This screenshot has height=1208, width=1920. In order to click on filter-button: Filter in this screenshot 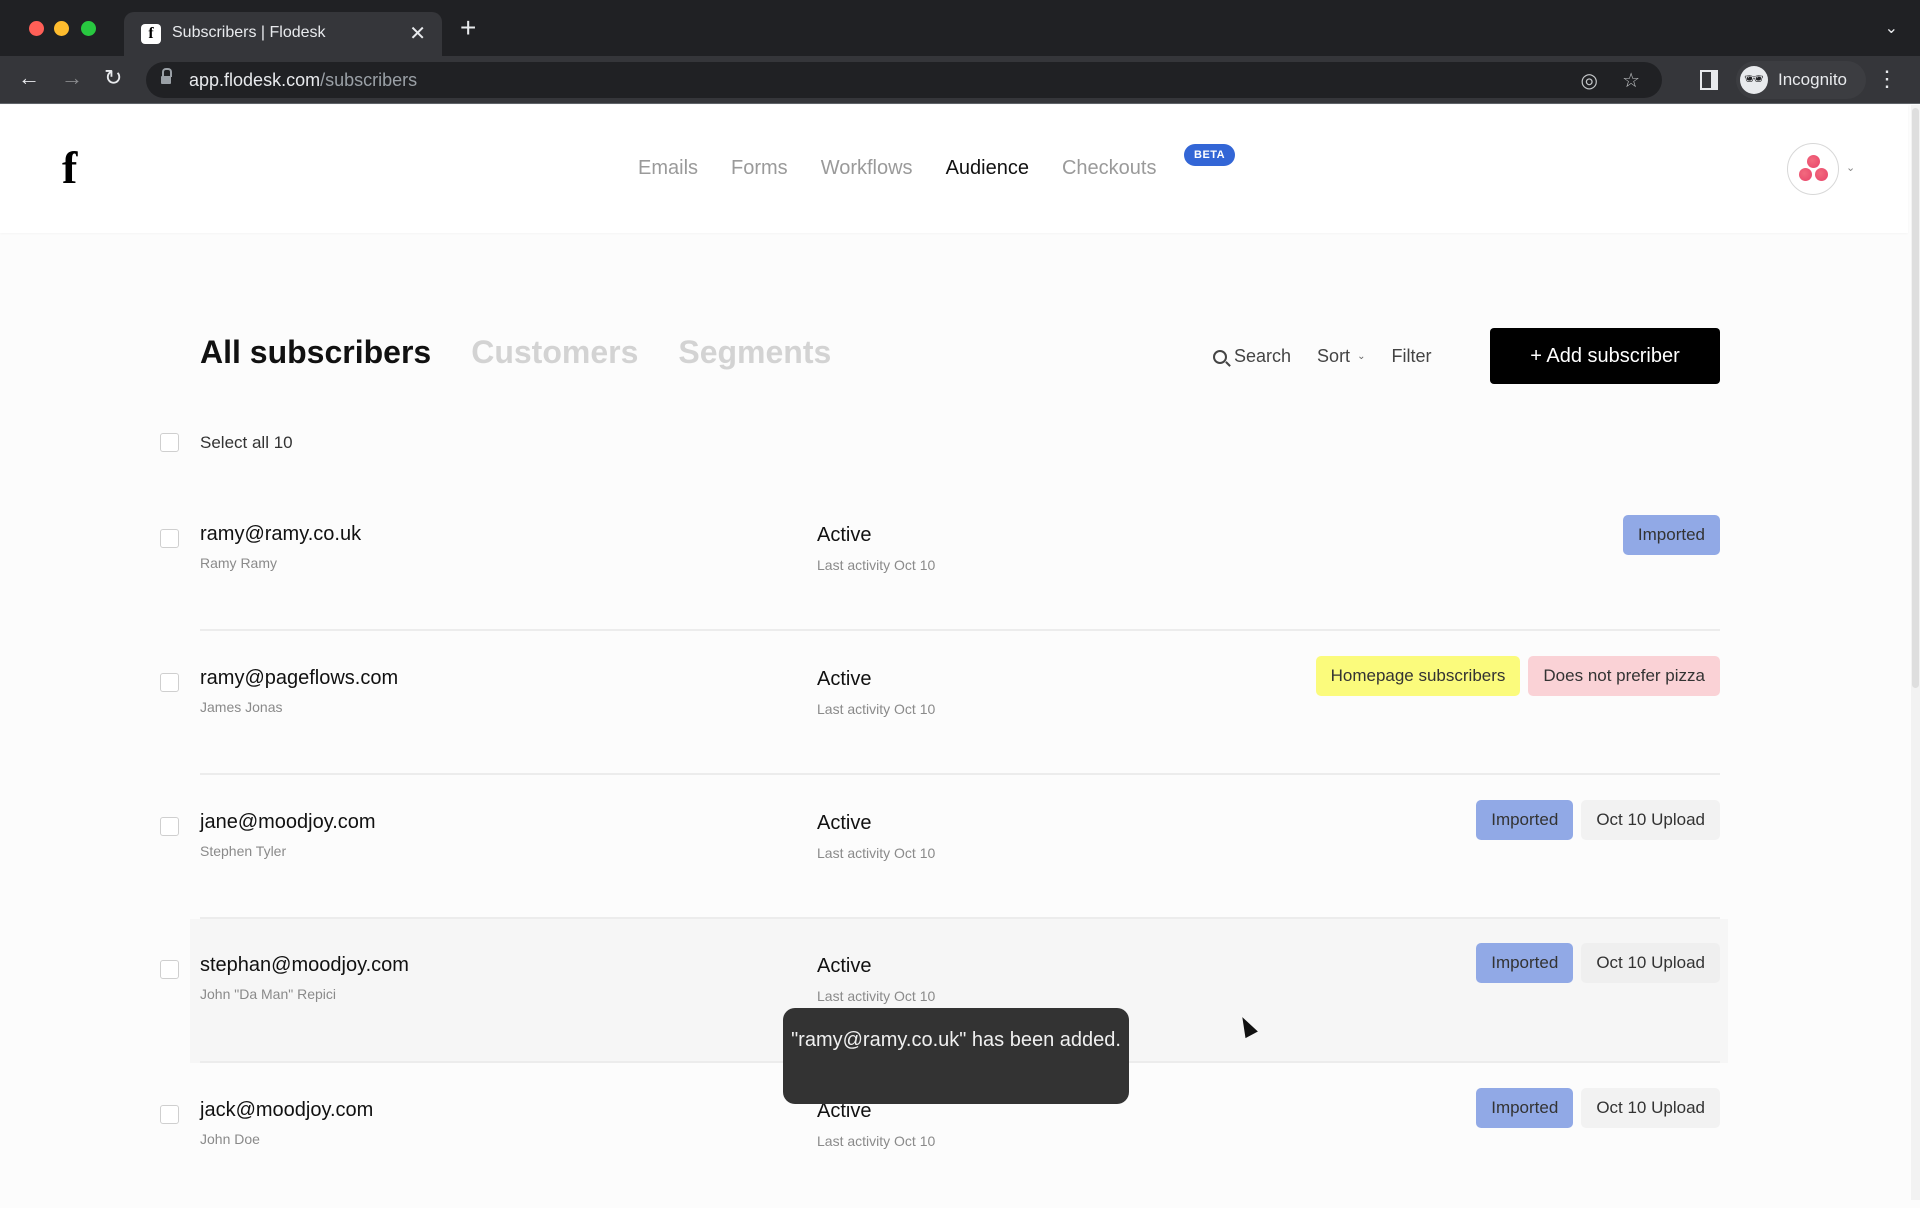, I will do `click(1411, 356)`.